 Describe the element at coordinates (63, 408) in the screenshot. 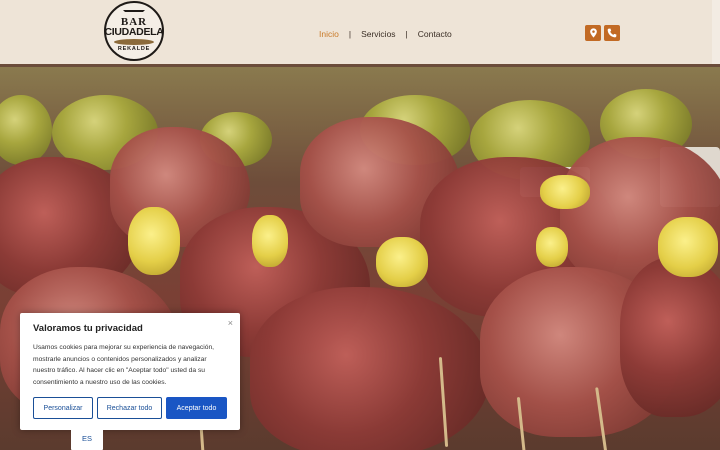

I see `customize-button: Personalizar` at that location.